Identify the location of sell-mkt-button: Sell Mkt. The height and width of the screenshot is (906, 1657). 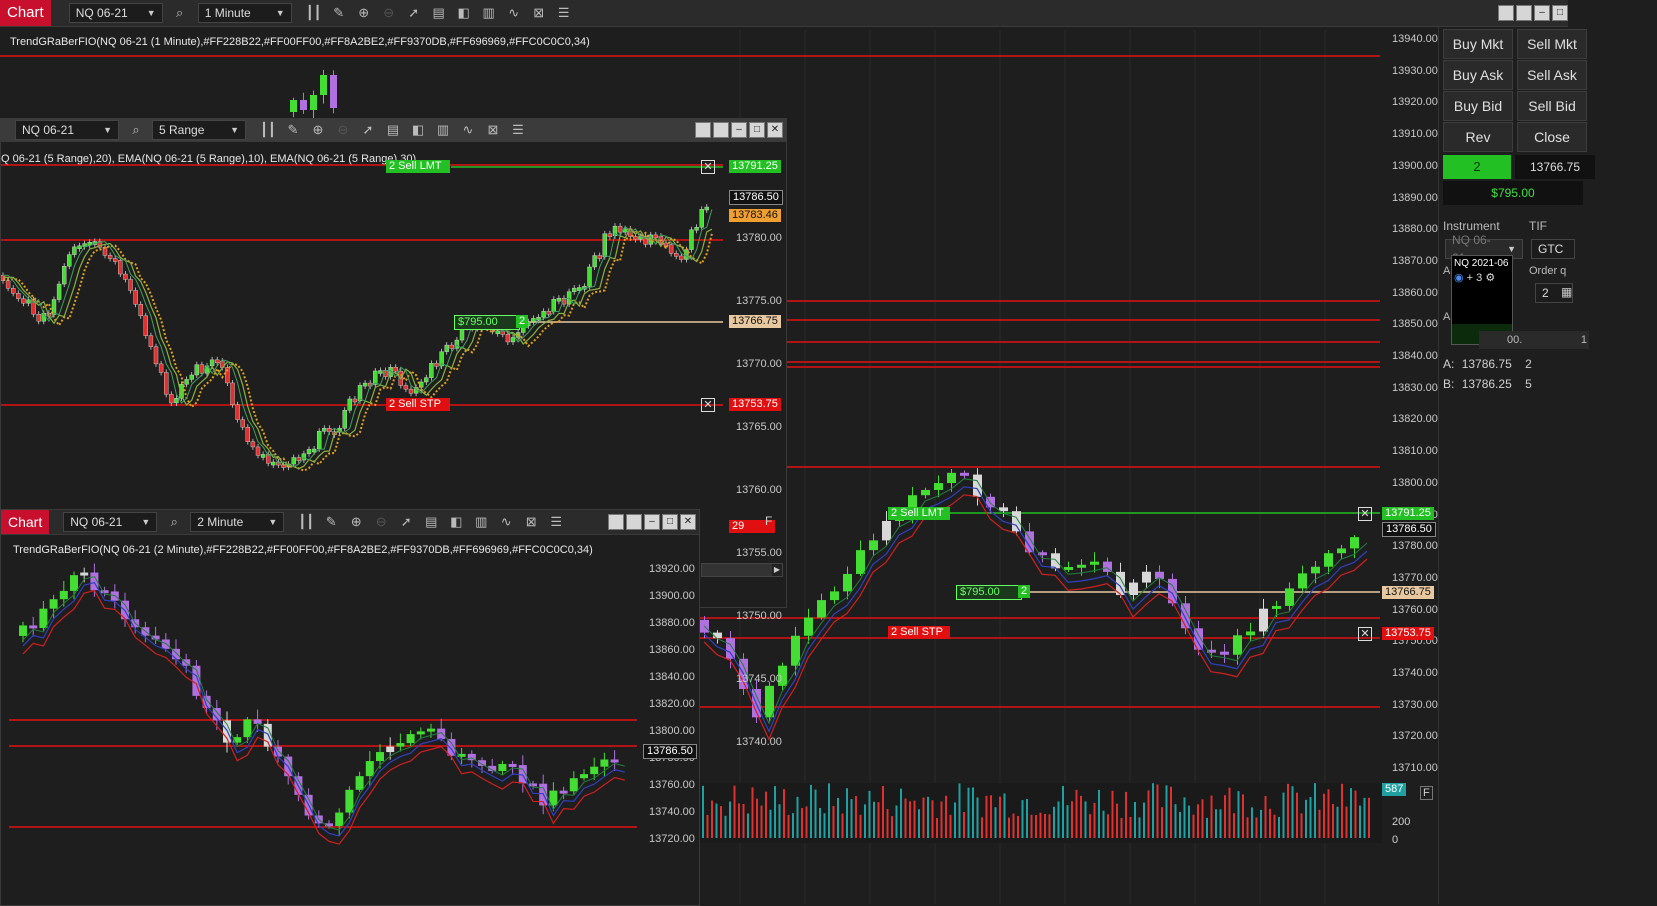
(1552, 44).